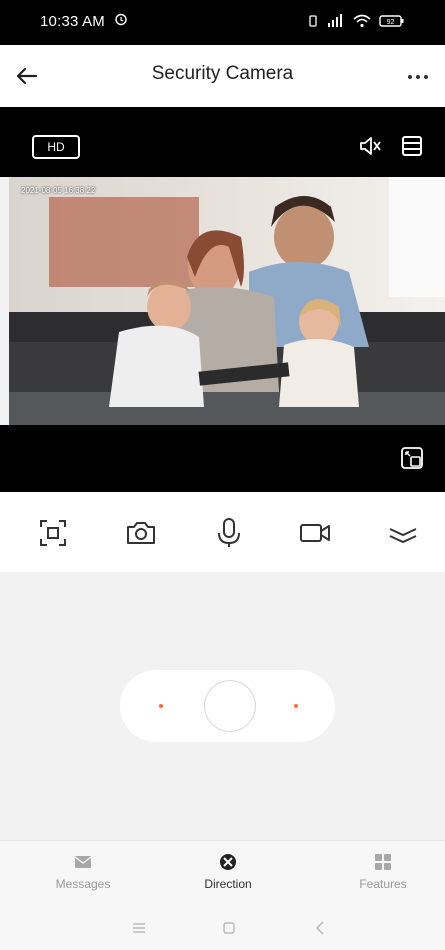  I want to click on tab-label-direction: Direction, so click(228, 884).